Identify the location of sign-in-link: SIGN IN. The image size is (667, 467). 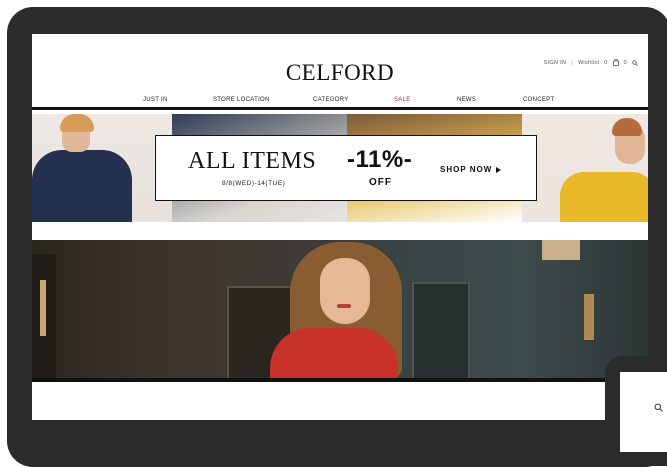
(555, 63).